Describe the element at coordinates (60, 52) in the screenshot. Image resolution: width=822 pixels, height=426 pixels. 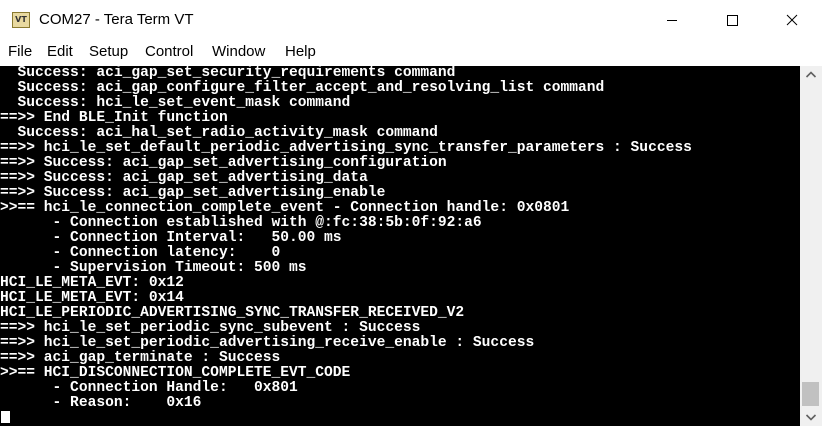
I see `menu-edit: Edit` at that location.